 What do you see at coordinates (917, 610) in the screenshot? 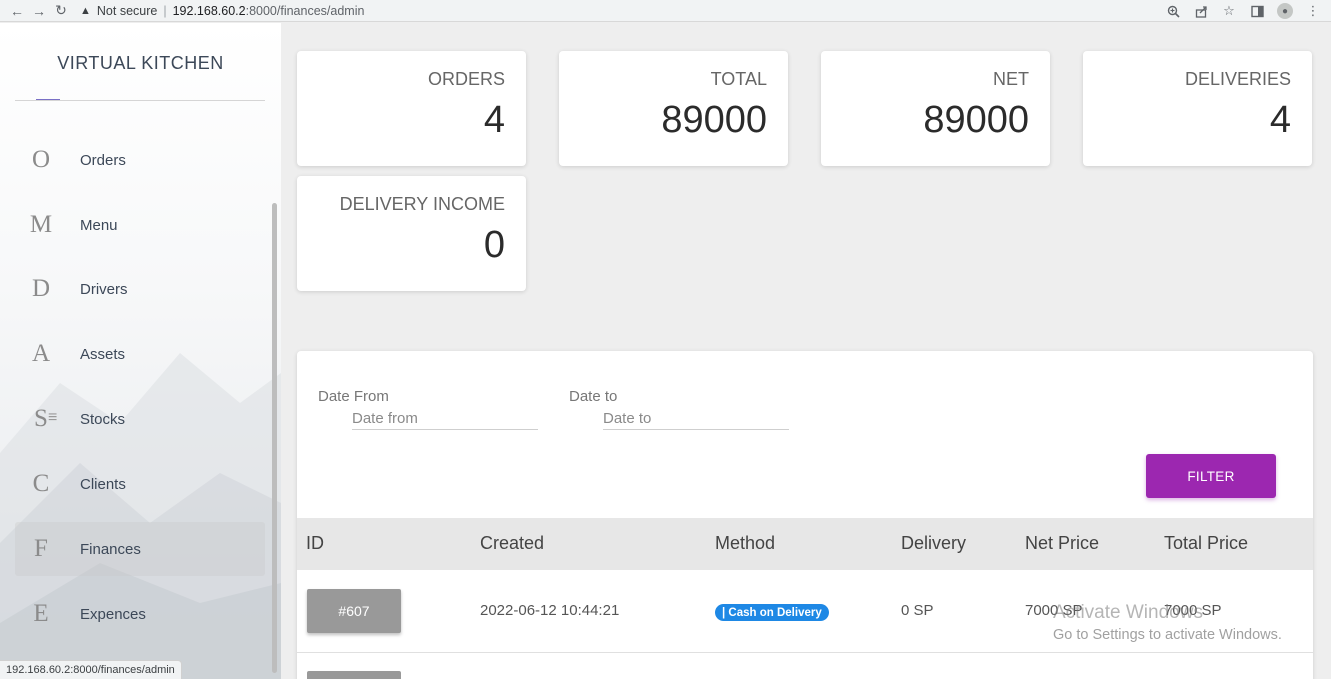
I see `delivery-cell: 0 SP` at bounding box center [917, 610].